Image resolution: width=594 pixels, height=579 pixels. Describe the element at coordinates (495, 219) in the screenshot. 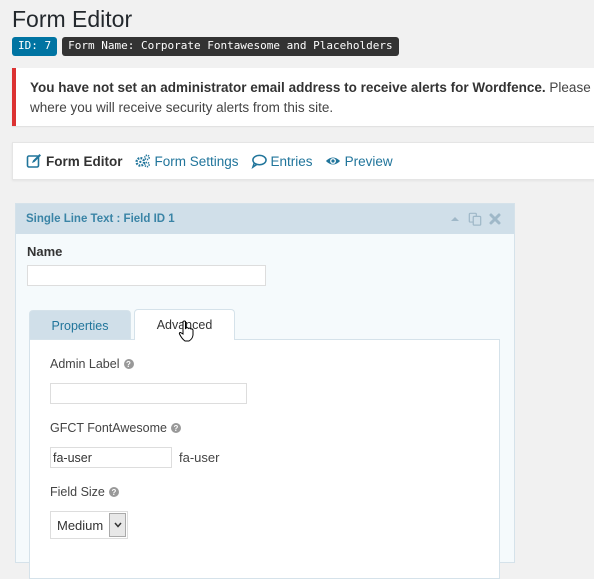

I see `delete-icon` at that location.